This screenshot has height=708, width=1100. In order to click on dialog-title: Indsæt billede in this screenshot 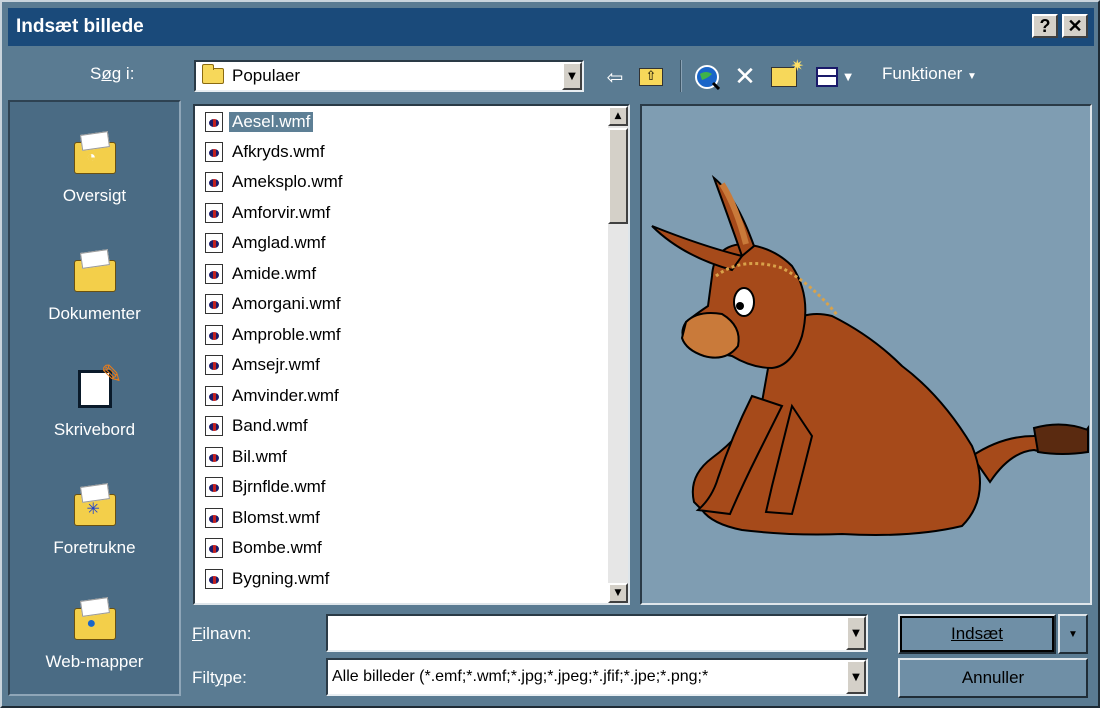, I will do `click(80, 26)`.